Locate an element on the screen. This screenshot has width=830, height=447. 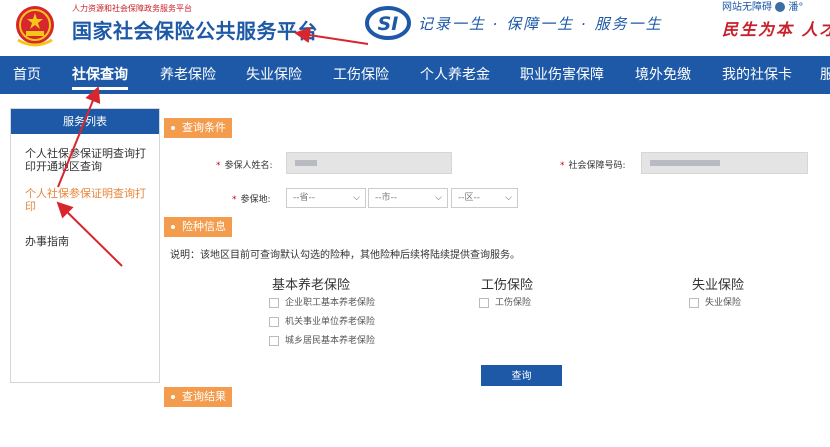
nav-social-insurance-query: 社保查询 is located at coordinates (100, 75).